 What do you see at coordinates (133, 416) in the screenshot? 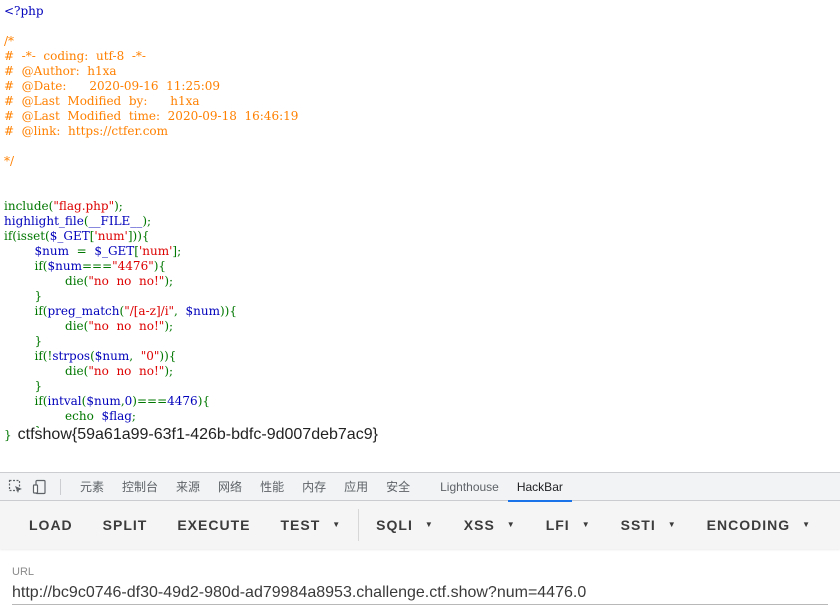
I see `code-token: ;` at bounding box center [133, 416].